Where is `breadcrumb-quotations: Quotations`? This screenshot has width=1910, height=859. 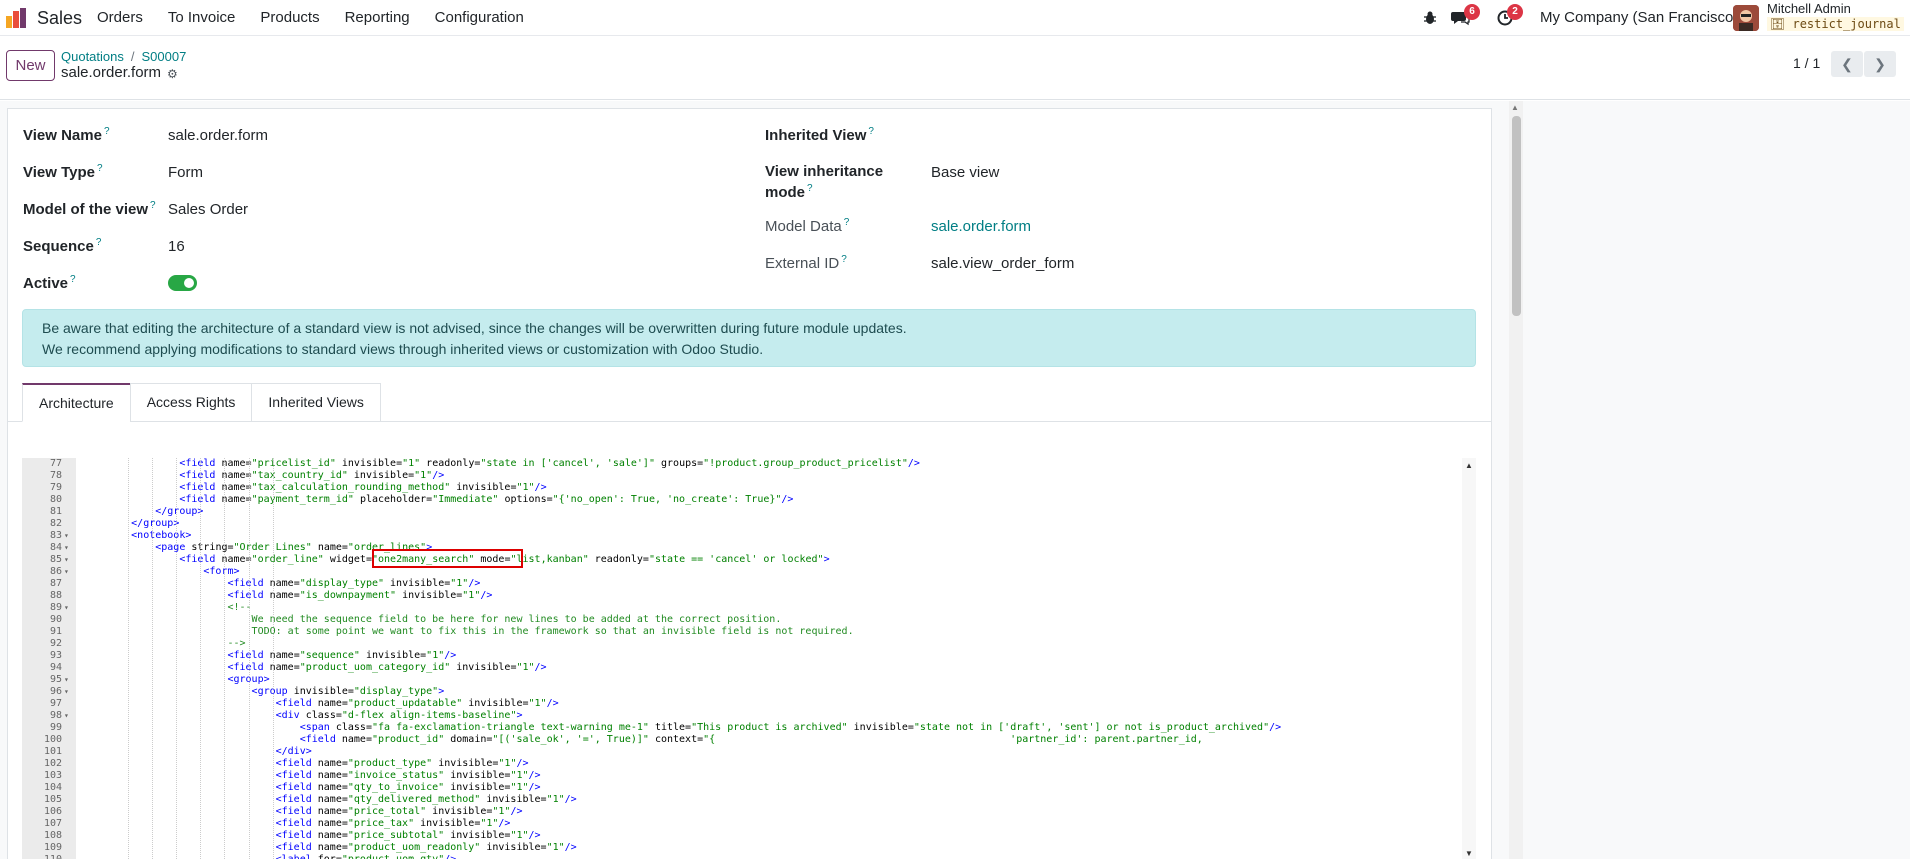
breadcrumb-quotations: Quotations is located at coordinates (92, 56).